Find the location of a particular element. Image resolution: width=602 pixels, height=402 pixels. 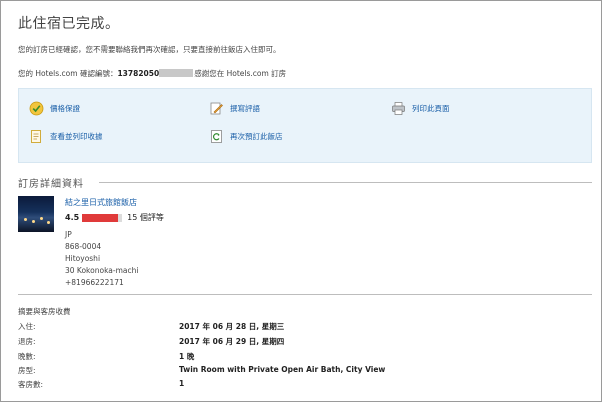

rating-stars-fill is located at coordinates (100, 217).